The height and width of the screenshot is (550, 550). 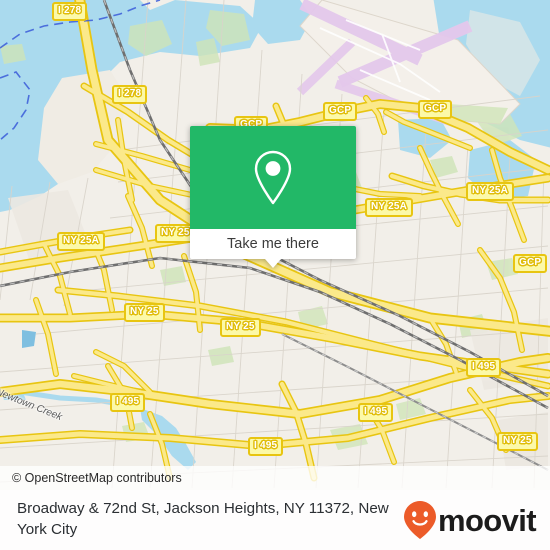 What do you see at coordinates (484, 367) in the screenshot?
I see `shield-i495-right: I 495` at bounding box center [484, 367].